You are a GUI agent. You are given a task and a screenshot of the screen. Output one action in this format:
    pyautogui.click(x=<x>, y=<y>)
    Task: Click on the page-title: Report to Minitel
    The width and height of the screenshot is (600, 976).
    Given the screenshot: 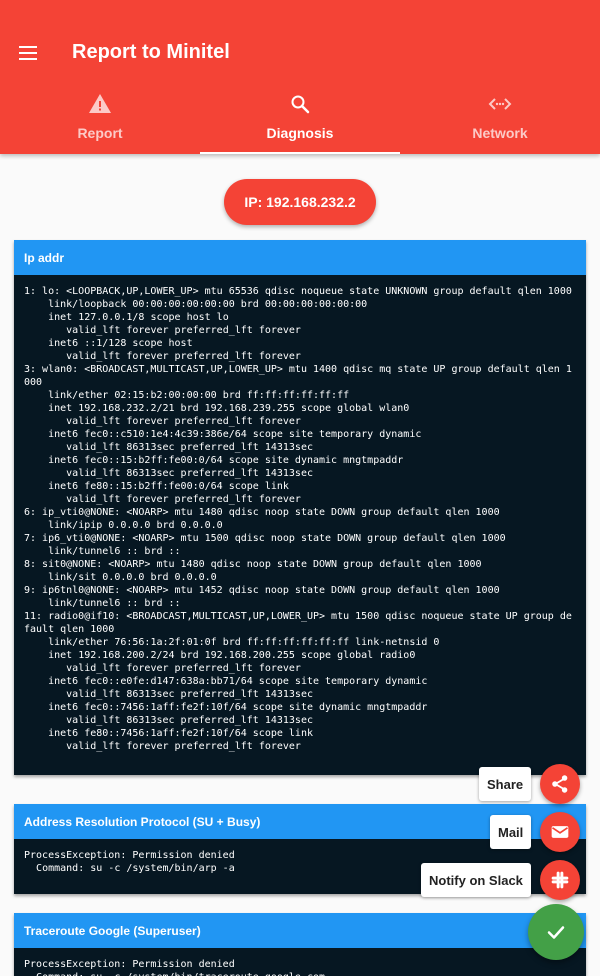 What is the action you would take?
    pyautogui.click(x=151, y=52)
    